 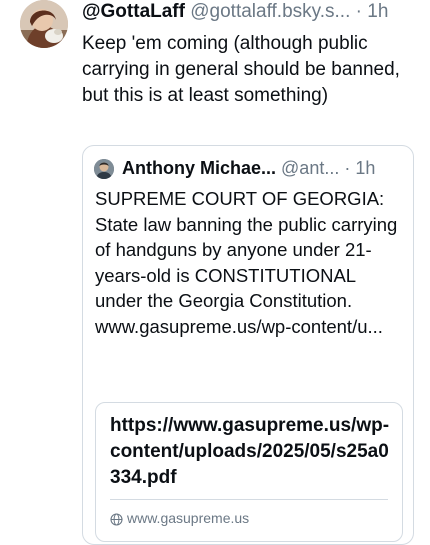 I want to click on author-avatar, so click(x=44, y=24).